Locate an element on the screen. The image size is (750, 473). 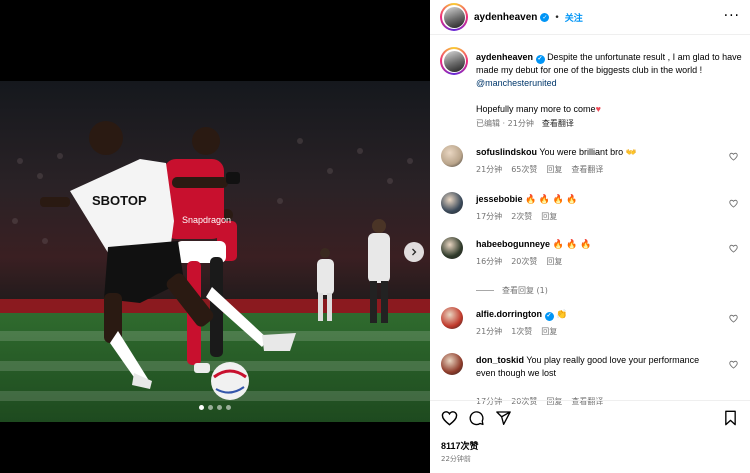
comment-item: alfie.dorrington ✓ 👏 21分钟 1次赞 回复 is located at coordinates (590, 325).